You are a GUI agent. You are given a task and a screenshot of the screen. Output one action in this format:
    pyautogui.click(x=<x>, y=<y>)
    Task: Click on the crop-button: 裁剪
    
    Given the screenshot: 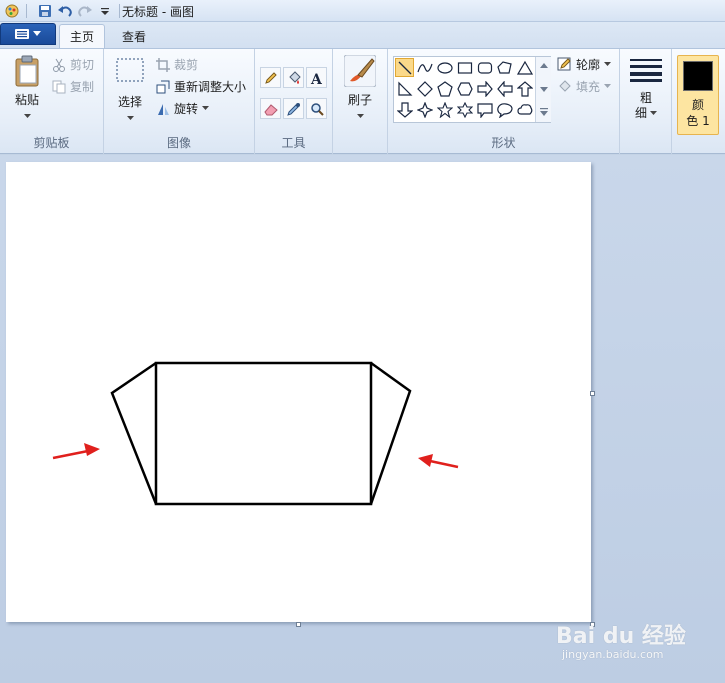 What is the action you would take?
    pyautogui.click(x=177, y=64)
    